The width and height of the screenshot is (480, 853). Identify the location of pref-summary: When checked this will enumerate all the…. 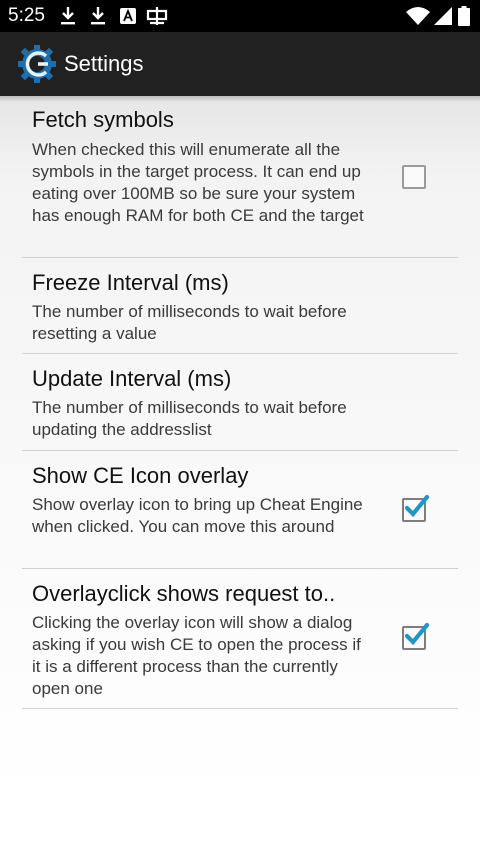
(198, 182).